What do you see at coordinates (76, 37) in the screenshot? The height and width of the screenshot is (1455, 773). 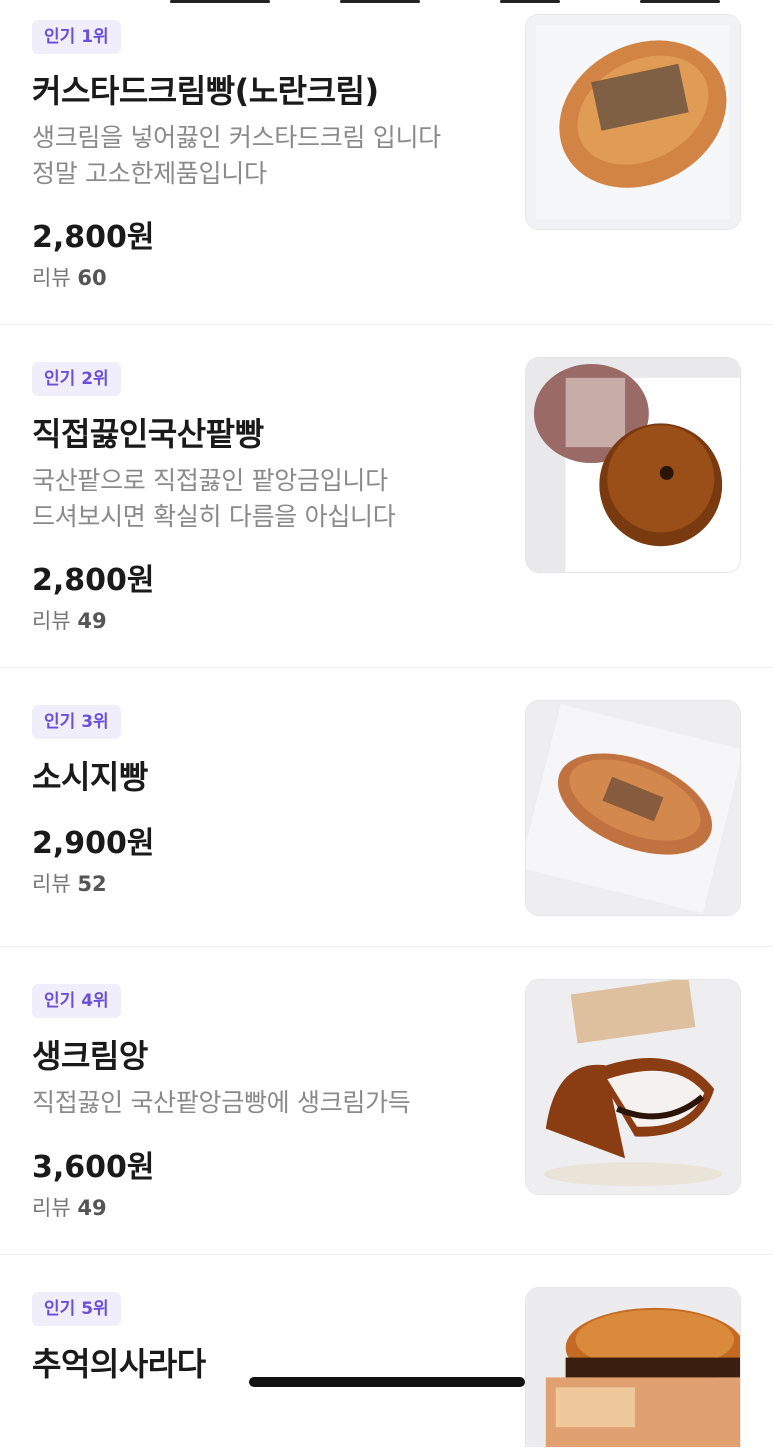 I see `rank-badge: 인기 1위` at bounding box center [76, 37].